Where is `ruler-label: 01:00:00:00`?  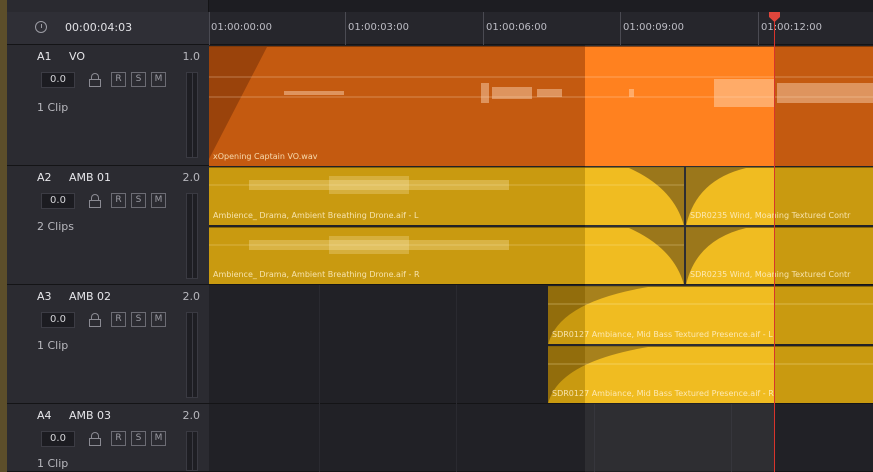
ruler-label: 01:00:00:00 is located at coordinates (242, 27).